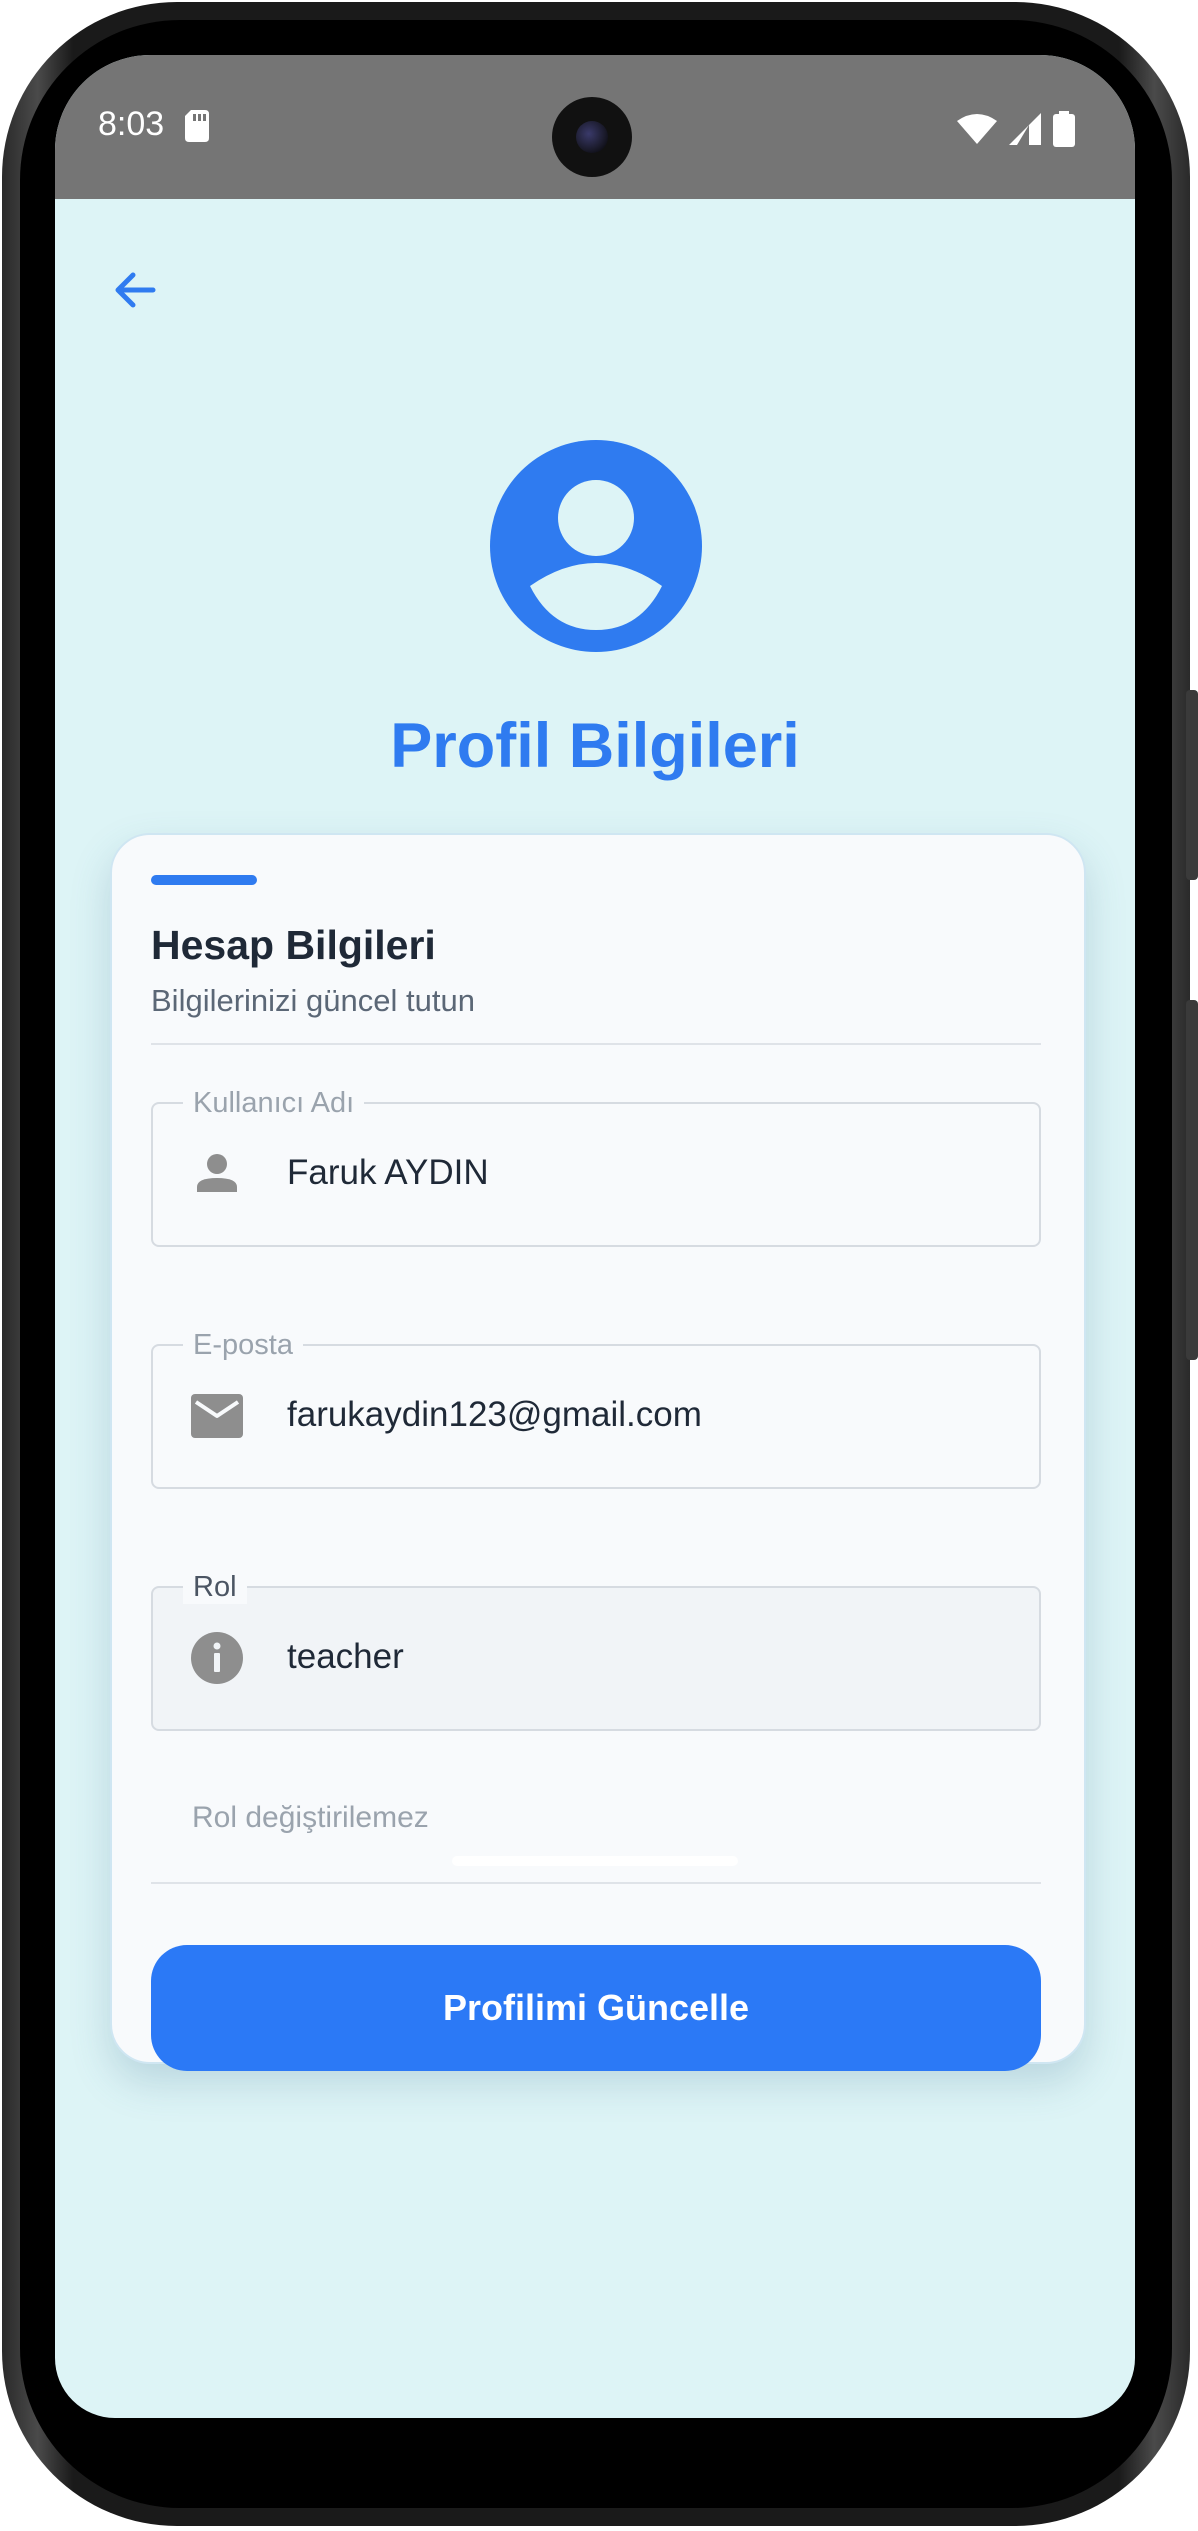 This screenshot has width=1198, height=2531. I want to click on email-label: E-posta, so click(243, 1345).